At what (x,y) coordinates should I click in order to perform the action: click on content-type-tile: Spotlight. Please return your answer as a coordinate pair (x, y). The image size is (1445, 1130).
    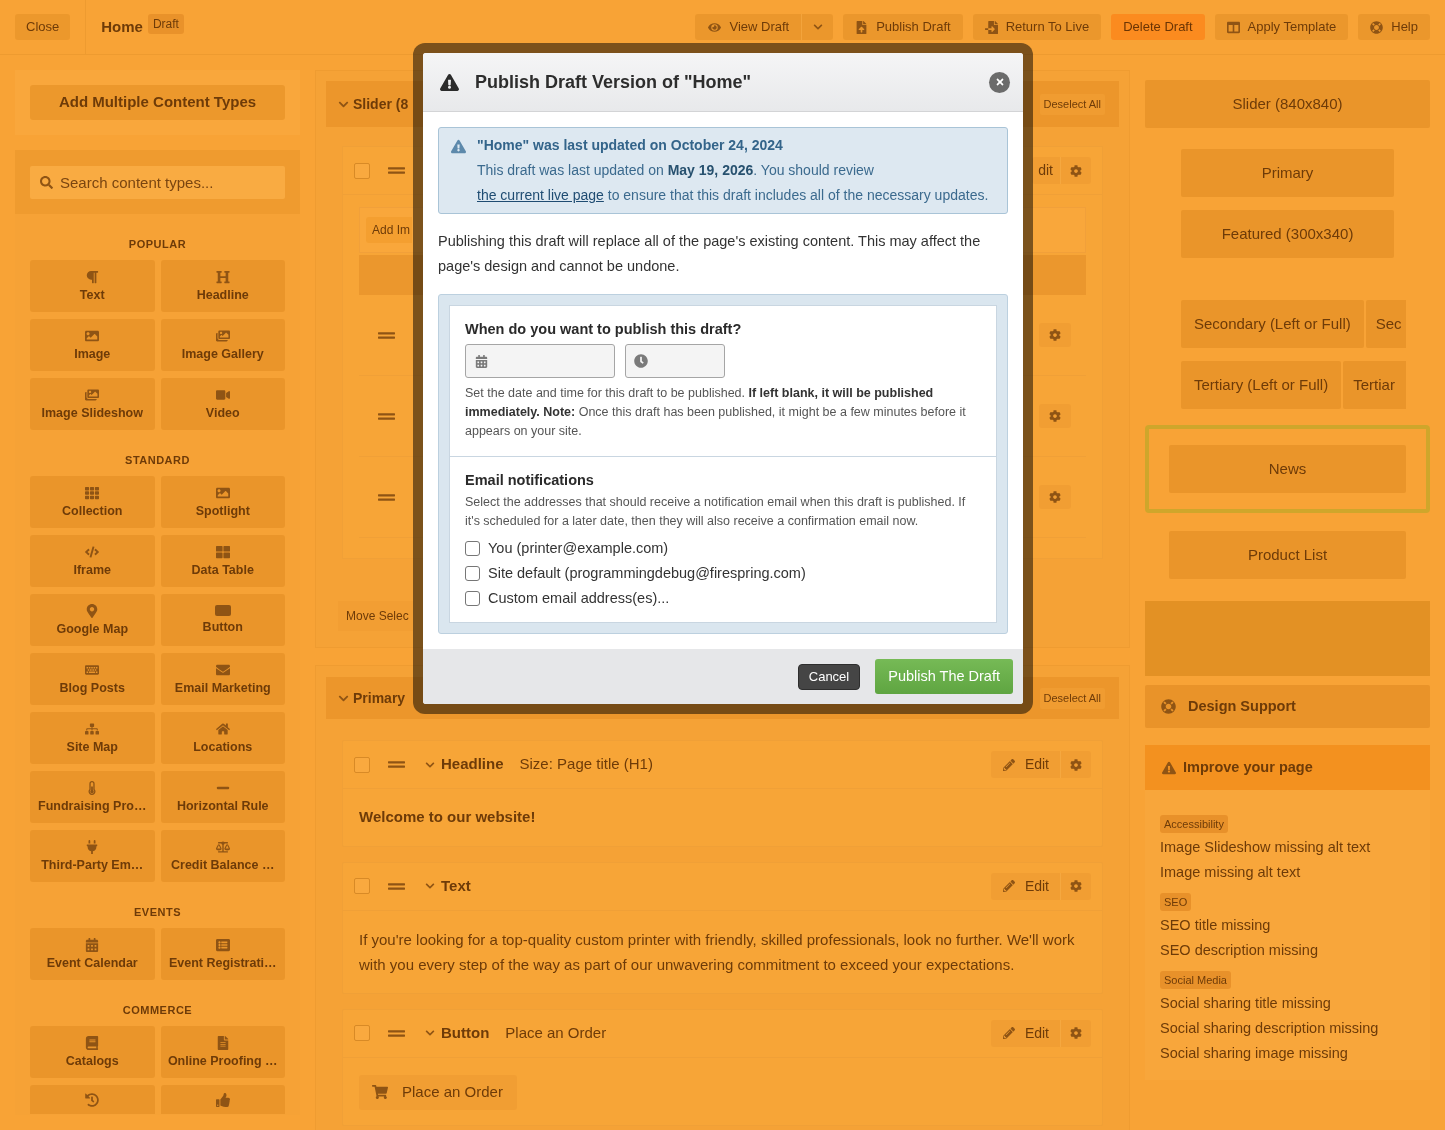
    Looking at the image, I should click on (222, 502).